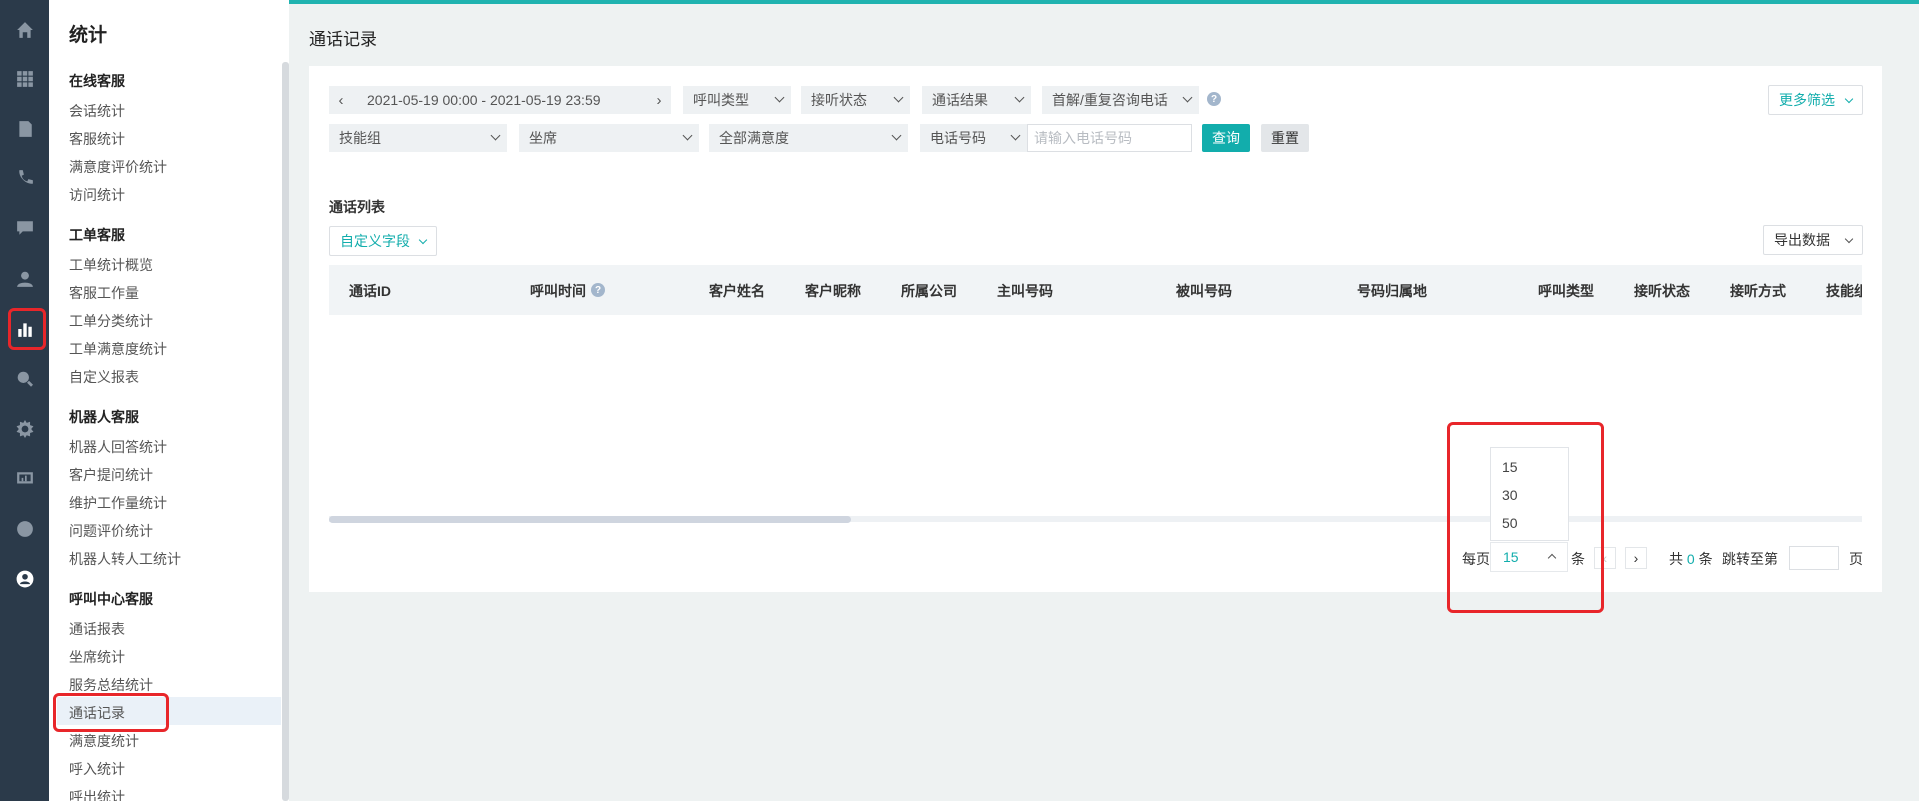  What do you see at coordinates (721, 100) in the screenshot?
I see `call-type-label: 呼叫类型` at bounding box center [721, 100].